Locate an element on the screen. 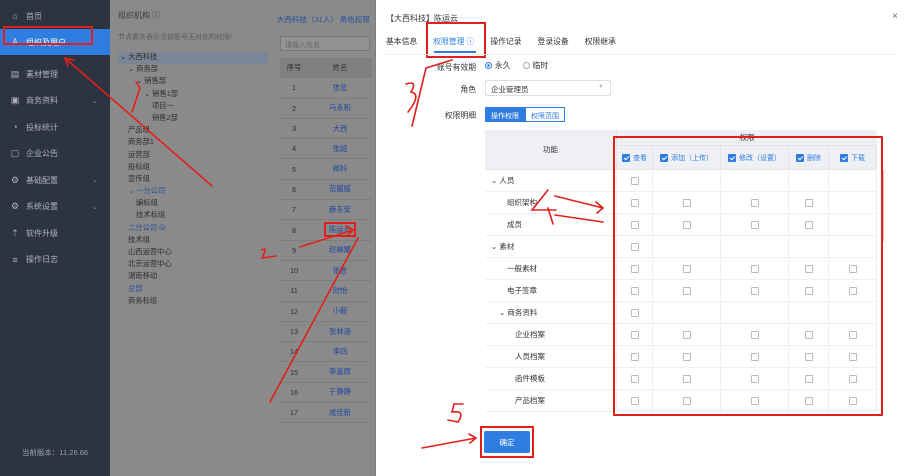  sidebar-item-label: 系统设置 is located at coordinates (42, 207).